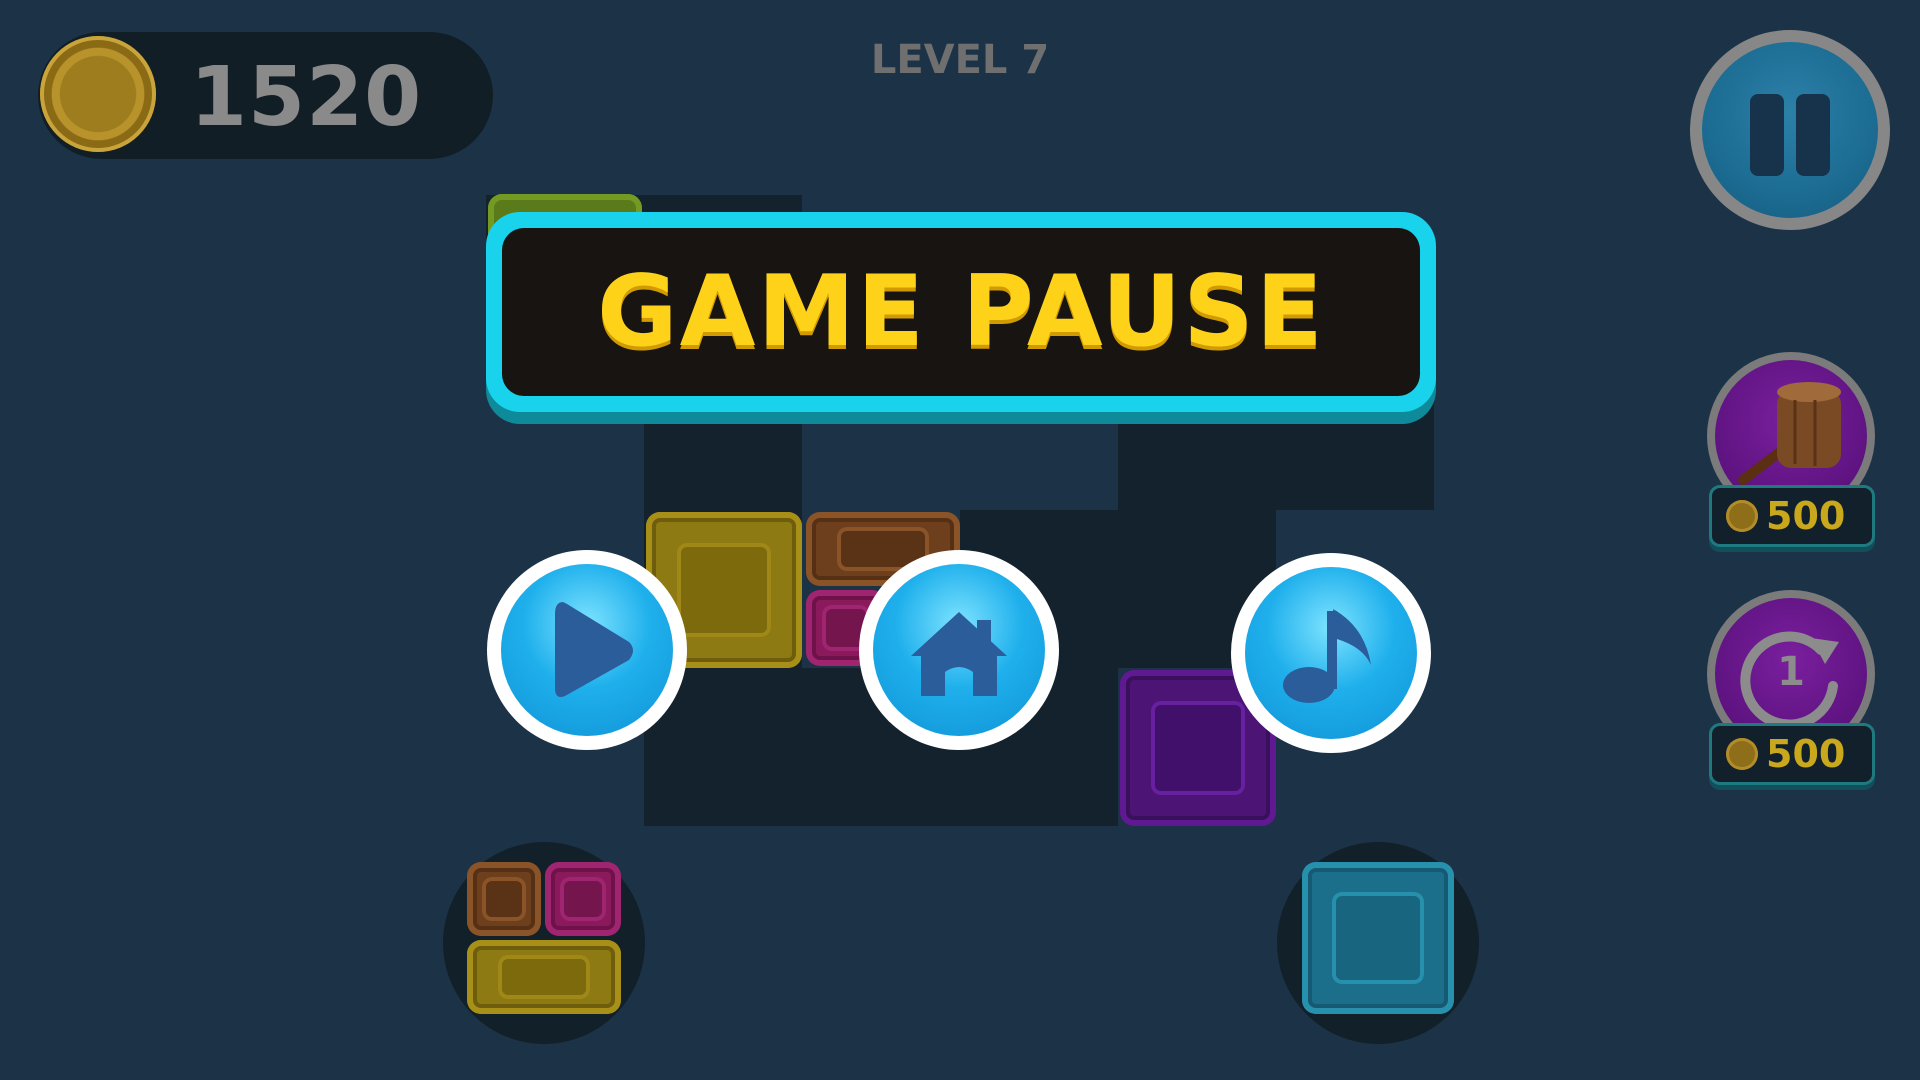  I want to click on banner-panel: GAME PAUSE, so click(961, 312).